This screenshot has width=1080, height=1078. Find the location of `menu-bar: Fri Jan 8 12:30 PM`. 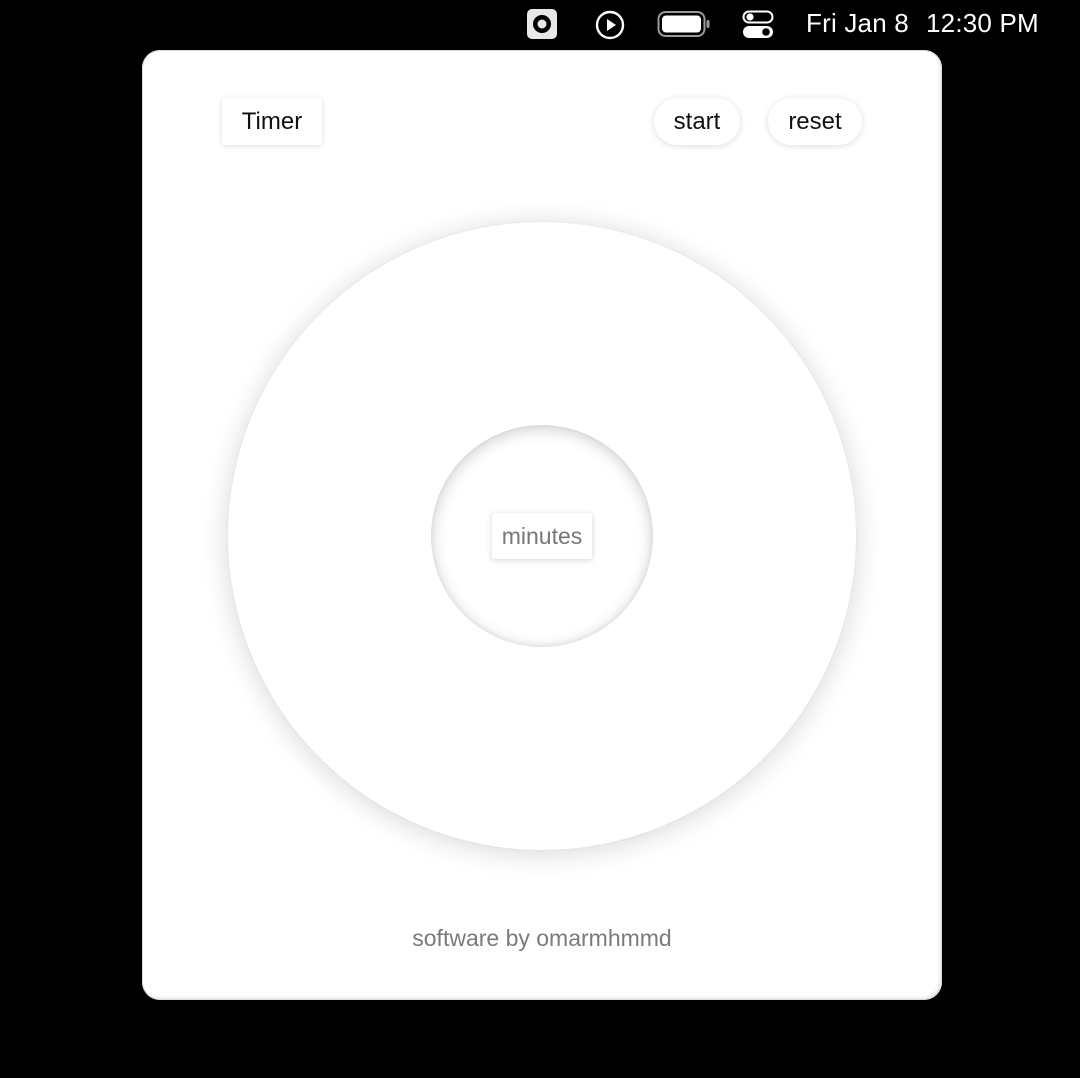

menu-bar: Fri Jan 8 12:30 PM is located at coordinates (540, 24).